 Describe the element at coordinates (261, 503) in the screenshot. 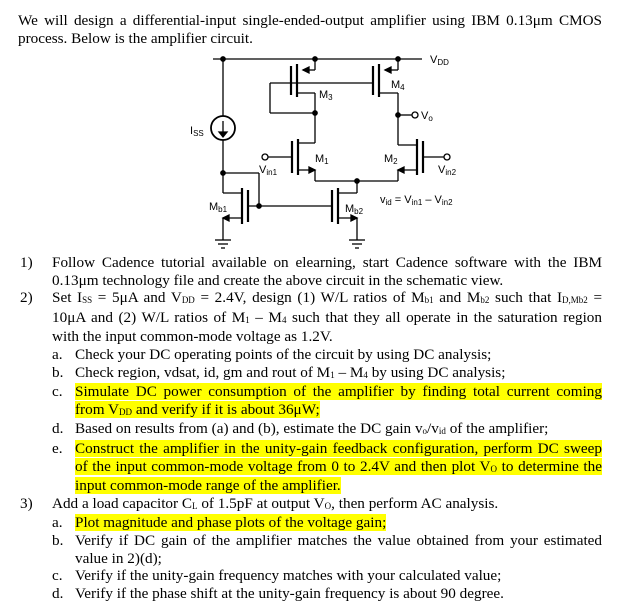

I see `text-run: of 1.5pF at output V` at that location.